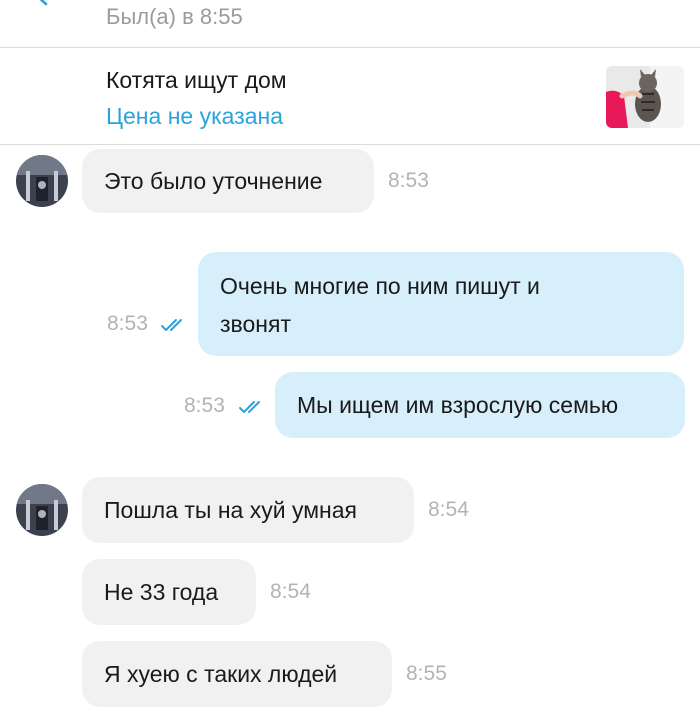 Image resolution: width=700 pixels, height=723 pixels. What do you see at coordinates (221, 674) in the screenshot?
I see `message-text: Я хуею с таких людей` at bounding box center [221, 674].